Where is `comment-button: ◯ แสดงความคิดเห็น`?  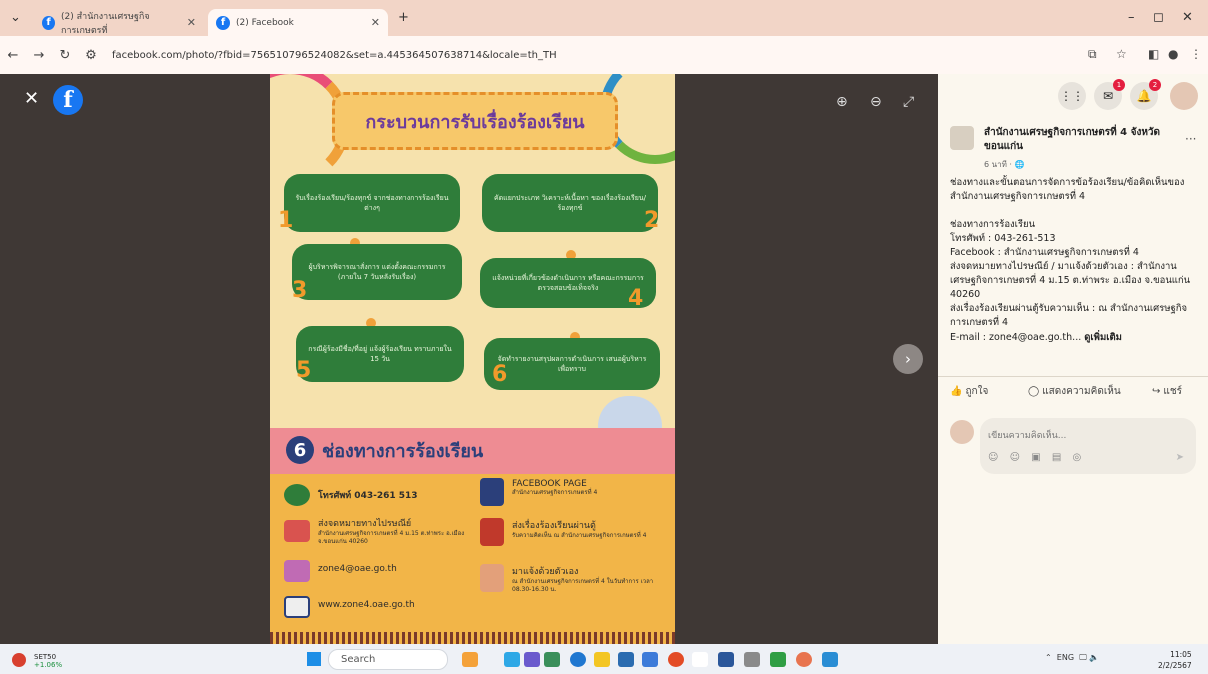
comment-button: ◯ แสดงความคิดเห็น is located at coordinates (1074, 391).